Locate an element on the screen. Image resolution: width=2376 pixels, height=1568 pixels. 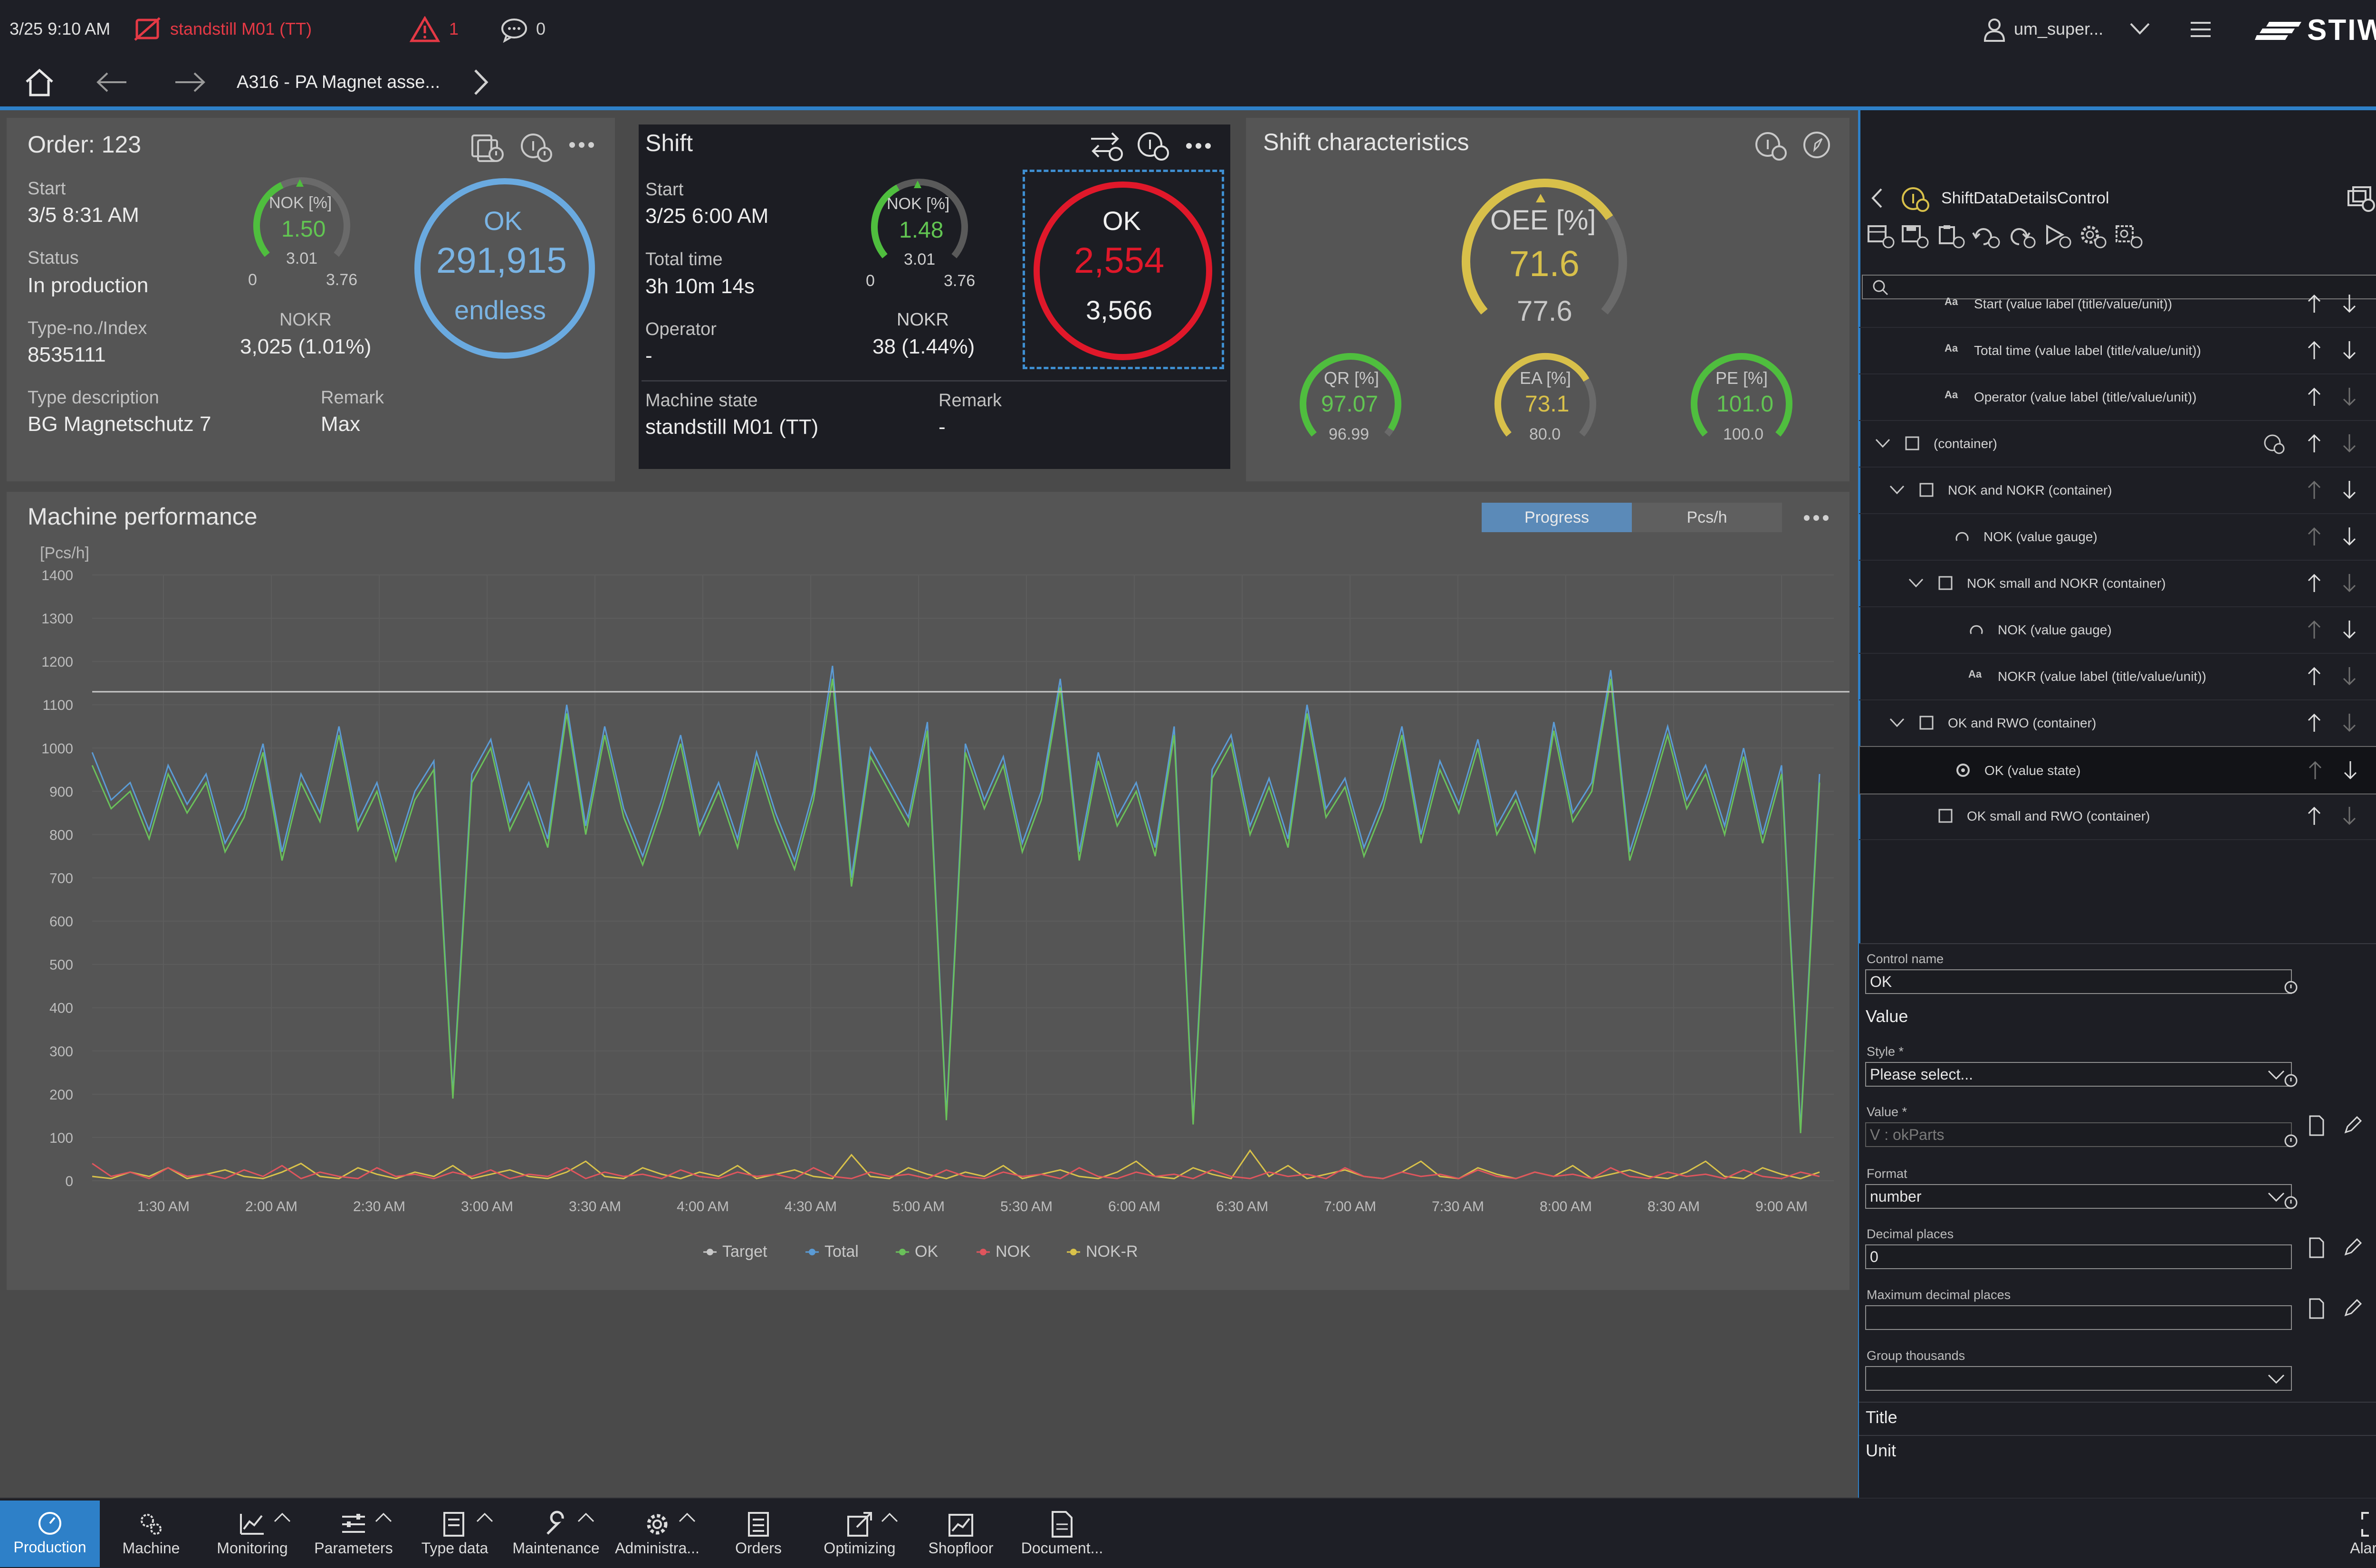
style-dropdown-icon is located at coordinates (2276, 1075).